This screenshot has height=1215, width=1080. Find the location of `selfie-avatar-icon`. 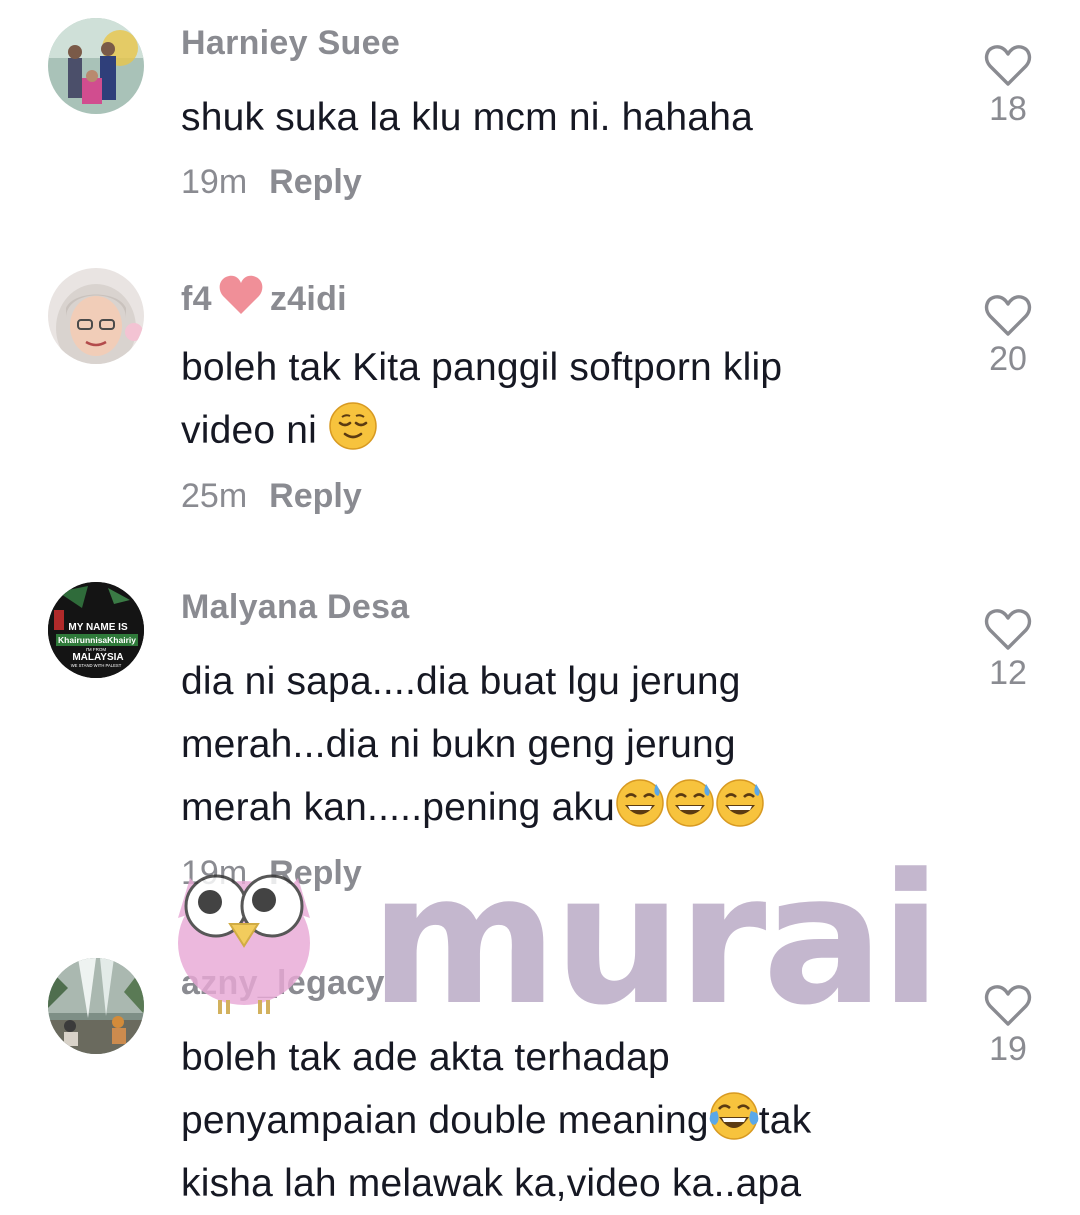

selfie-avatar-icon is located at coordinates (96, 316).